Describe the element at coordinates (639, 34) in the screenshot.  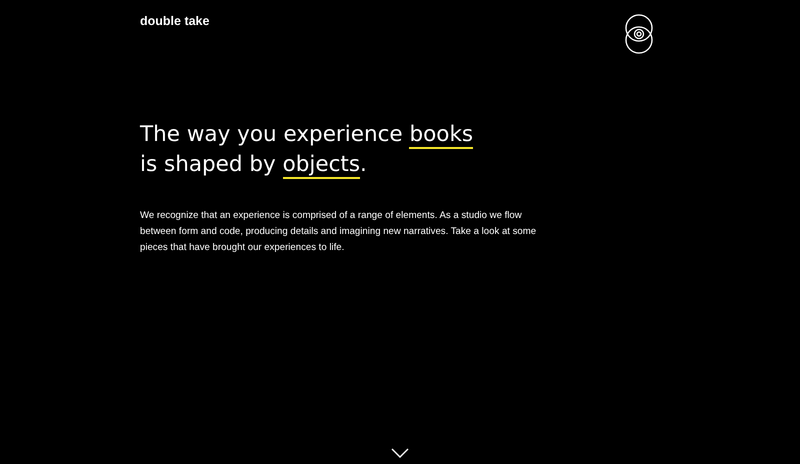
I see `eye-logo-icon` at that location.